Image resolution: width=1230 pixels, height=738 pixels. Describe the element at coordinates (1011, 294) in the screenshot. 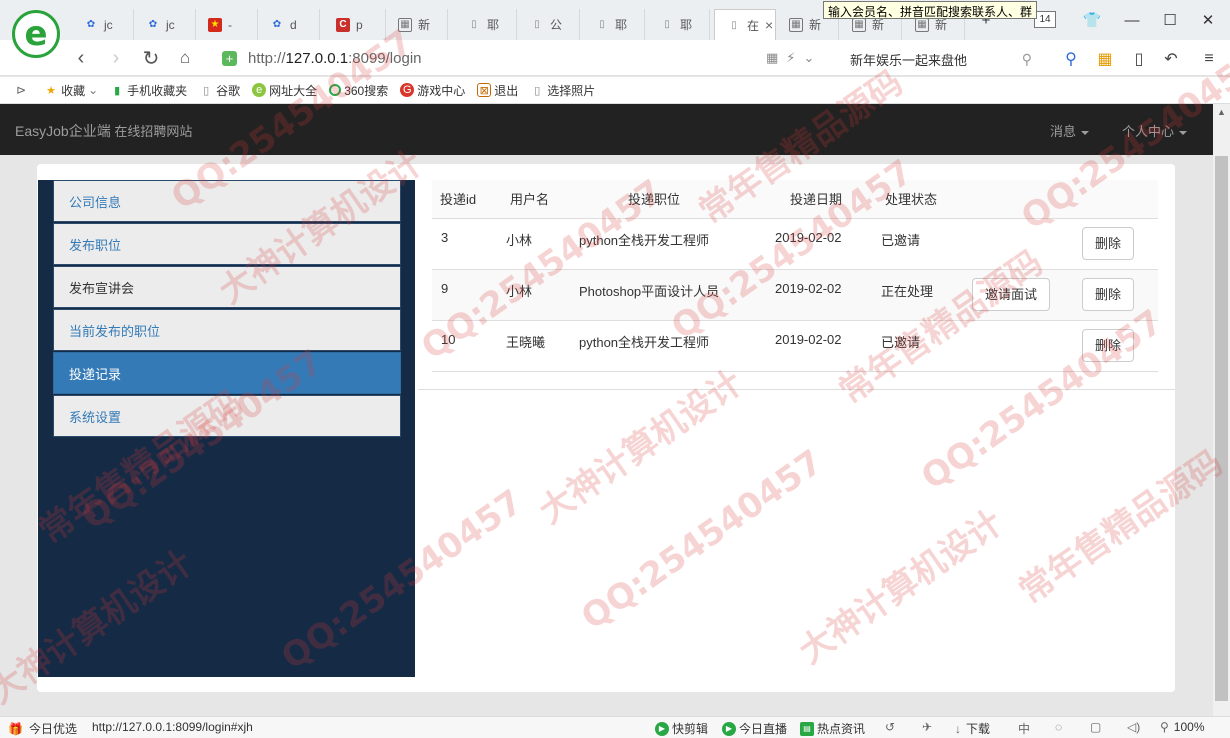

I see `invite-interview-button: 邀请面试` at that location.